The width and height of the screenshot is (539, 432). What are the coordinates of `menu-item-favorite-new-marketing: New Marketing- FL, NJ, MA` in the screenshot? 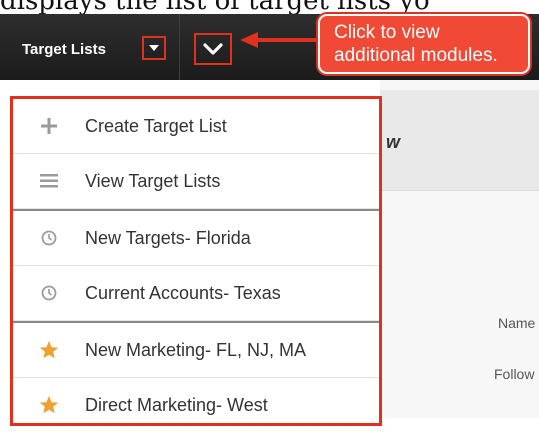 It's located at (196, 350).